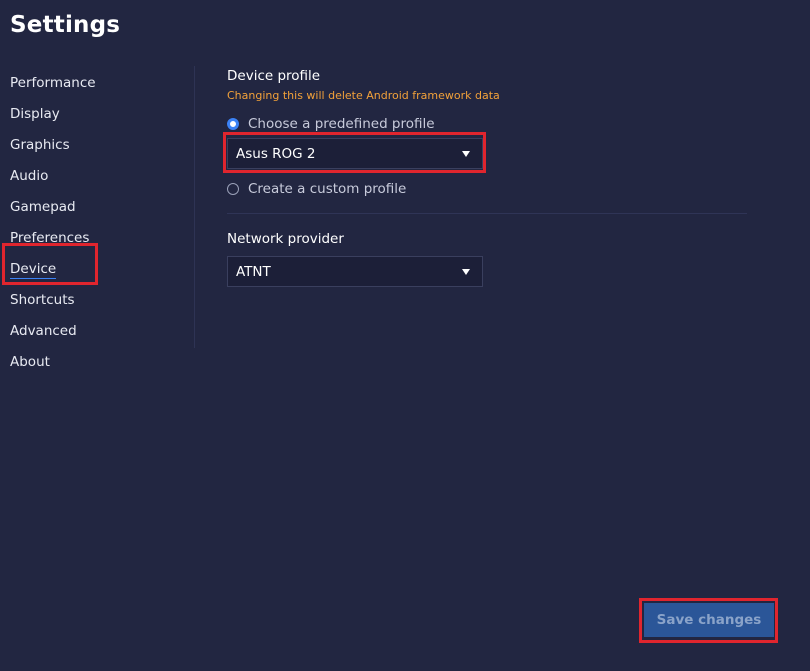 The height and width of the screenshot is (671, 810). I want to click on network-provider-value: ATNT, so click(253, 271).